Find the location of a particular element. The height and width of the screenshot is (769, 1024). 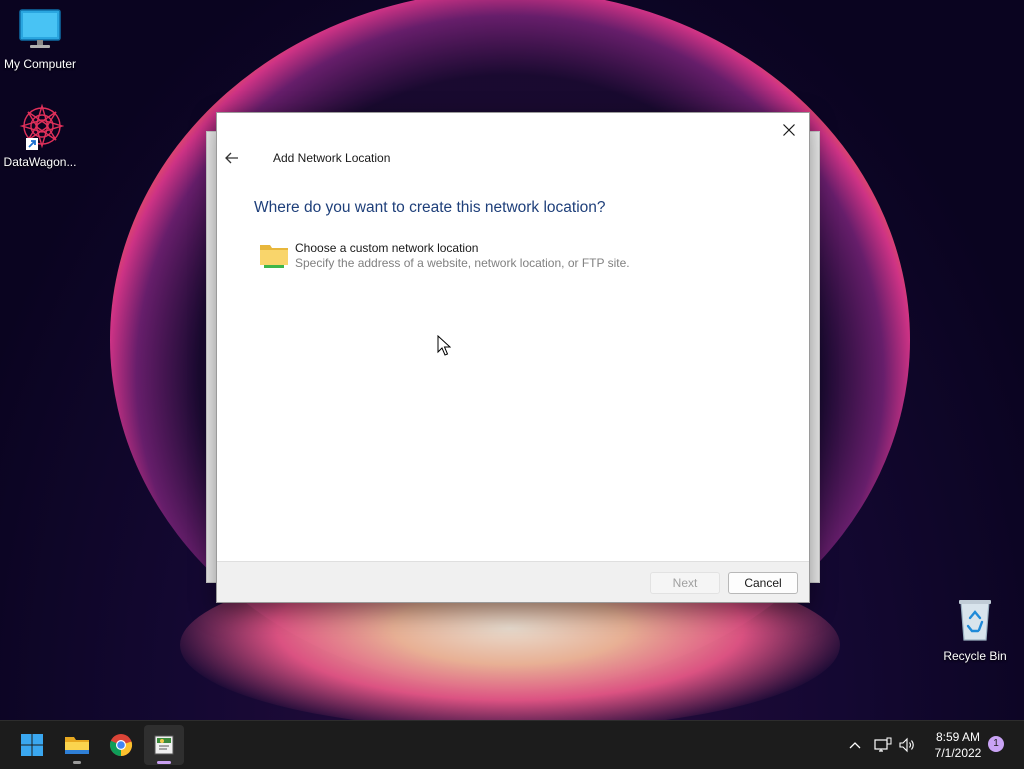

active-indicator is located at coordinates (164, 762).